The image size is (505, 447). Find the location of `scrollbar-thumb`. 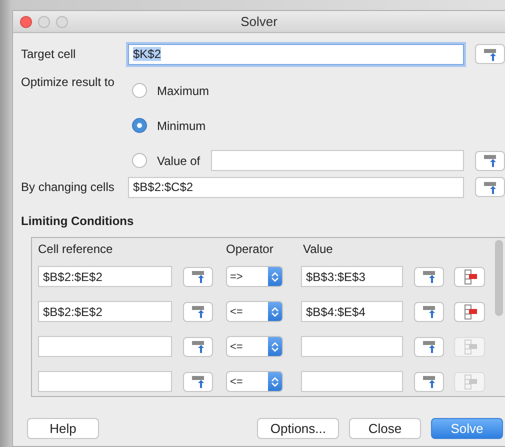

scrollbar-thumb is located at coordinates (499, 278).